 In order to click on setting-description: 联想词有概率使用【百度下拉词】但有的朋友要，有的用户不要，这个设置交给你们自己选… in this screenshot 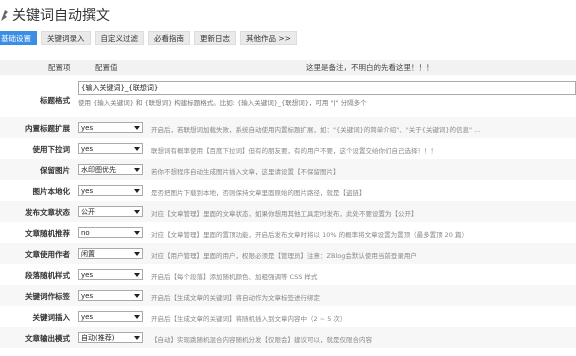, I will do `click(294, 151)`.